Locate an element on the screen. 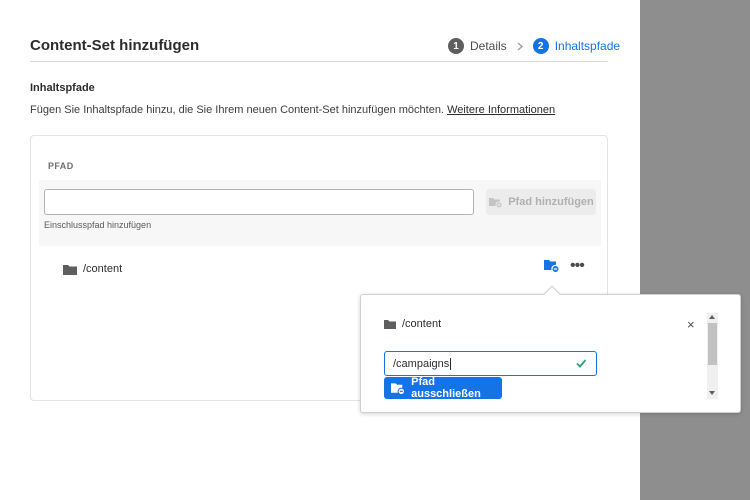 Image resolution: width=750 pixels, height=500 pixels. section-heading: Inhaltspfade is located at coordinates (62, 88).